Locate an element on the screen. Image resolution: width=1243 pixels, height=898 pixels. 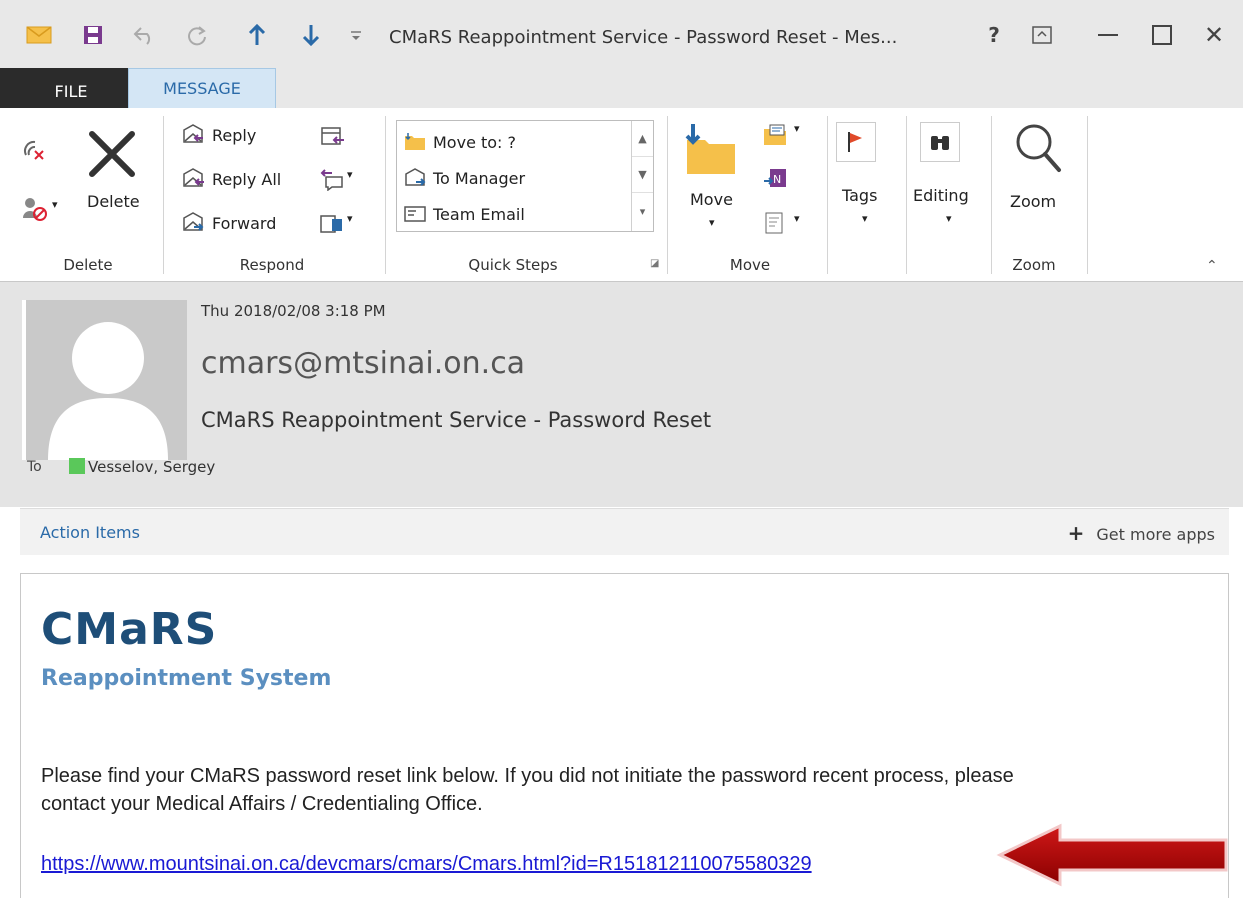
forward-mail-icon is located at coordinates (415, 178).